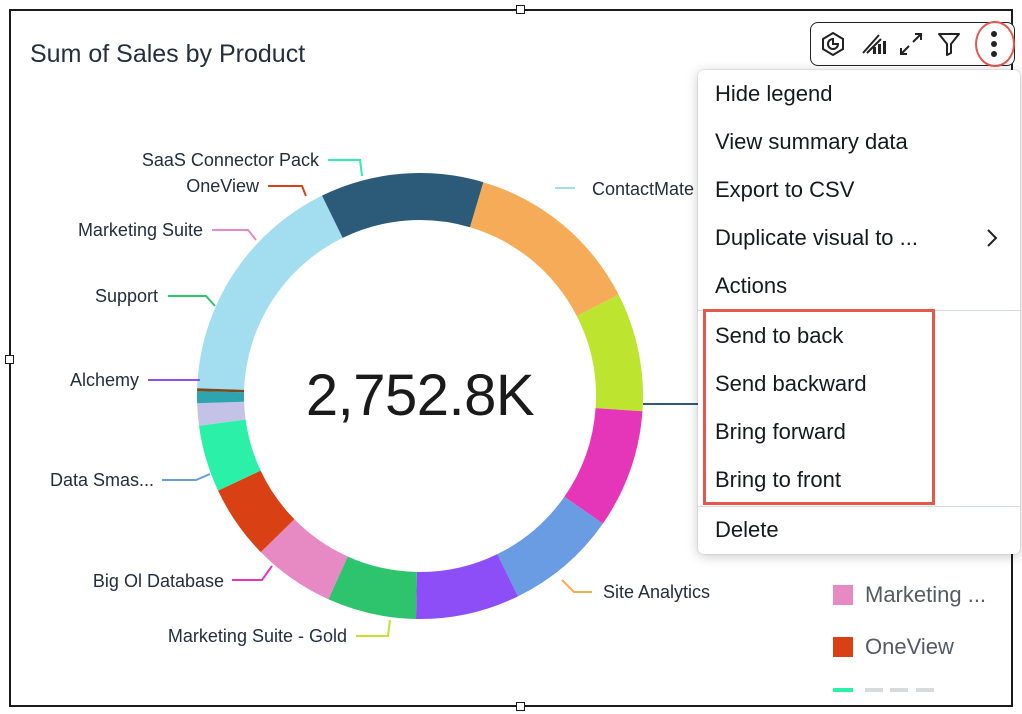 This screenshot has height=714, width=1022. Describe the element at coordinates (859, 190) in the screenshot. I see `menu-item-export-to-csv: Export to CSV` at that location.